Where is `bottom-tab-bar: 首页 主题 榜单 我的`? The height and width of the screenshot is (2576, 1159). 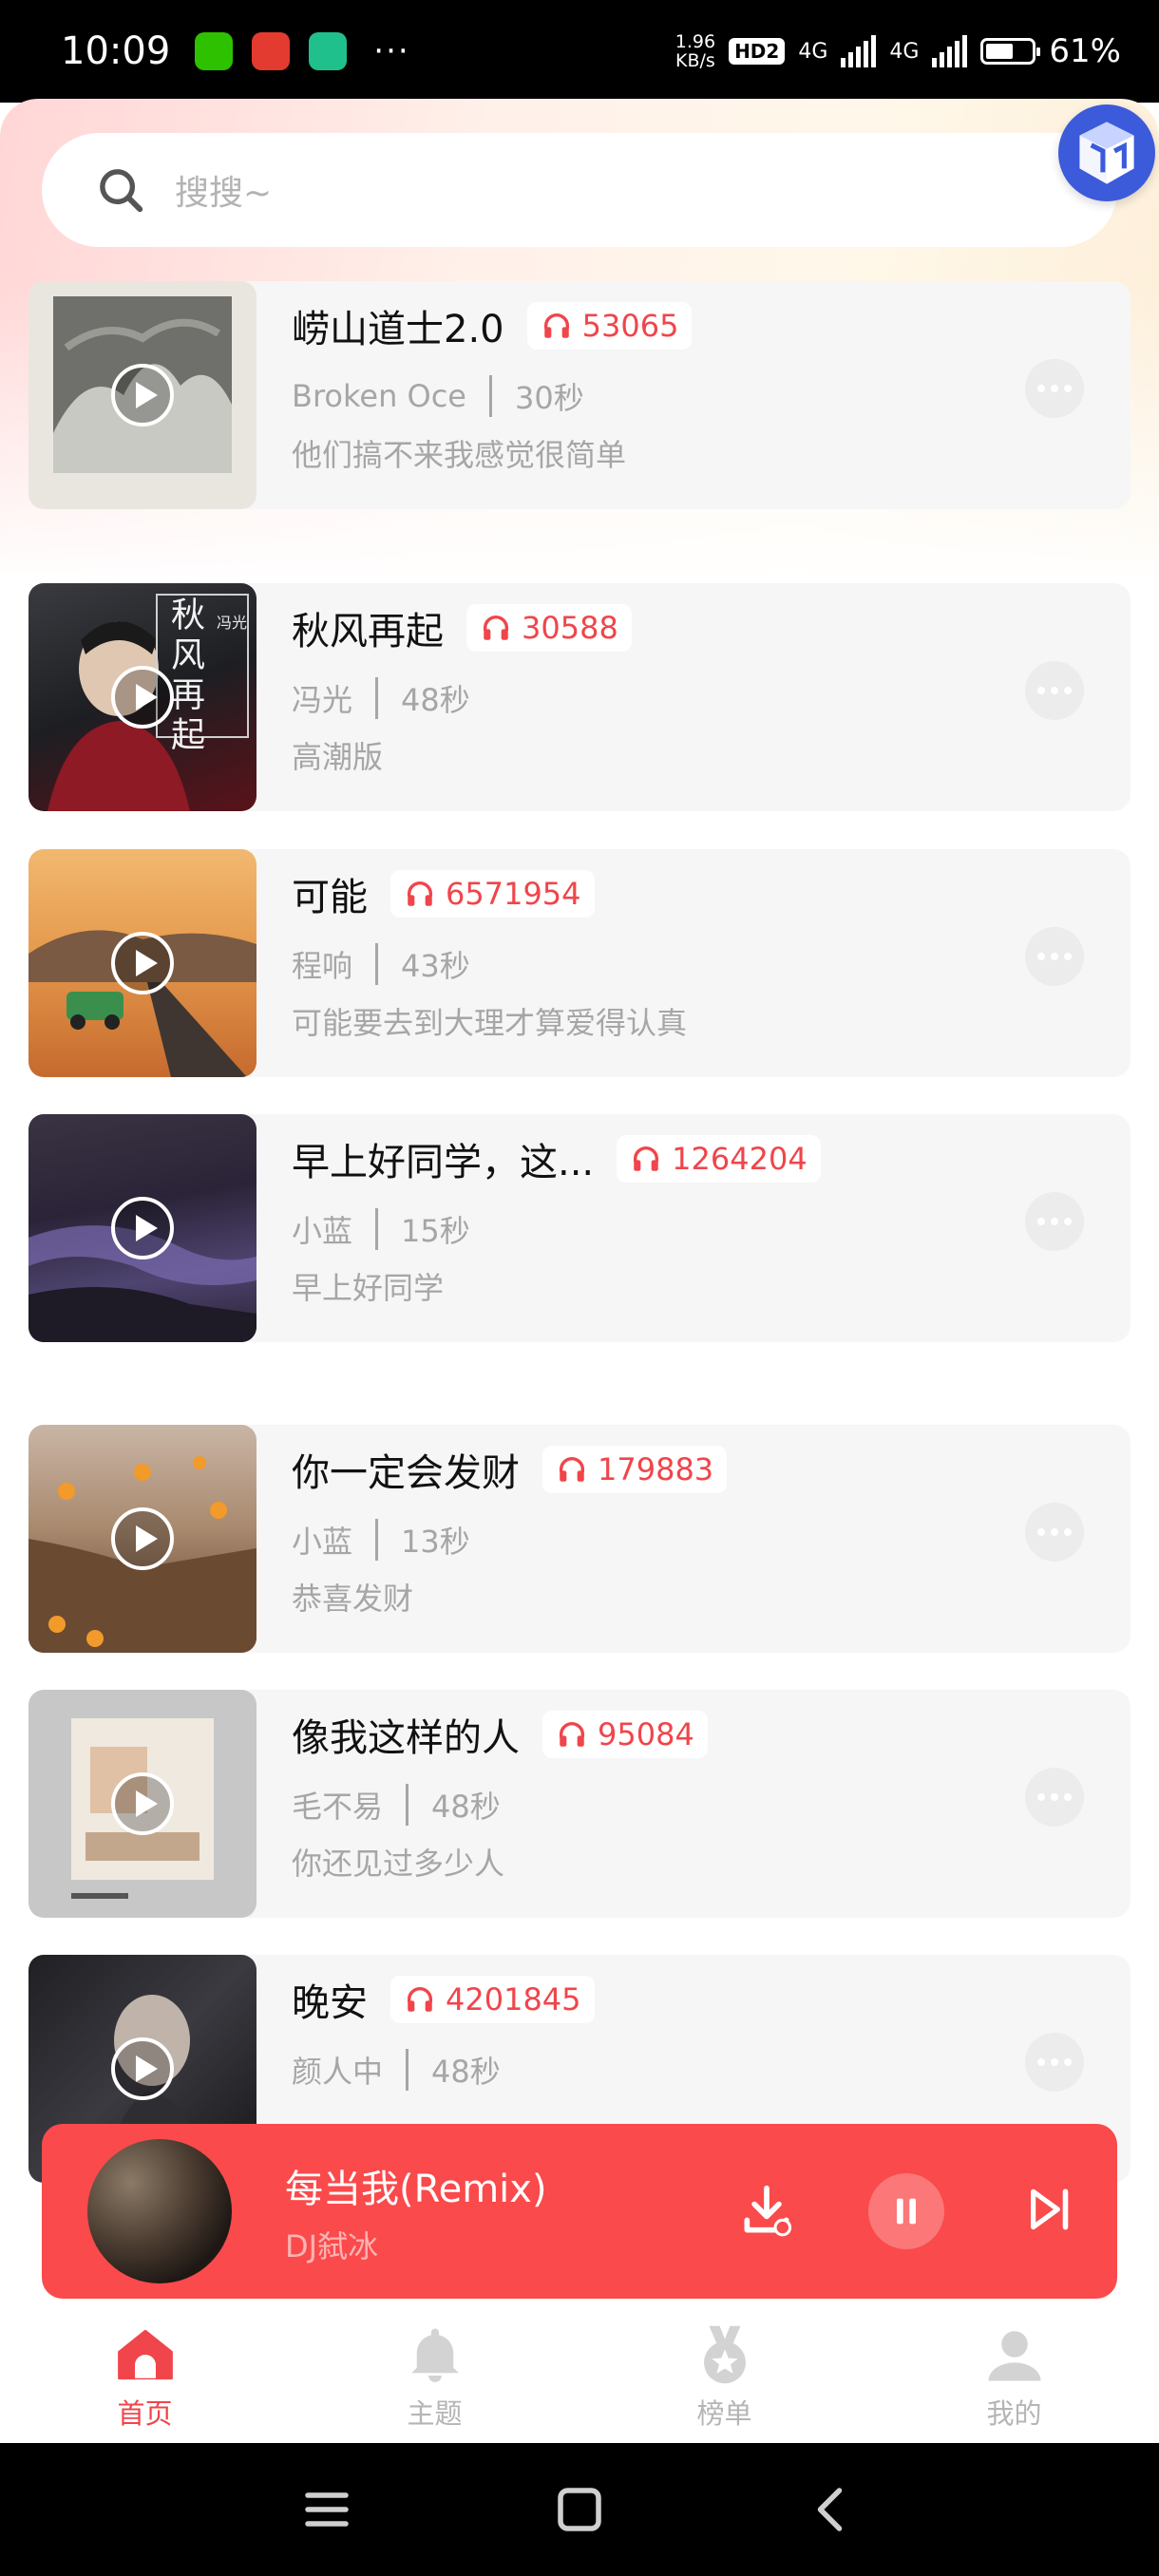
bottom-tab-bar: 首页 主题 榜单 我的 is located at coordinates (579, 2373).